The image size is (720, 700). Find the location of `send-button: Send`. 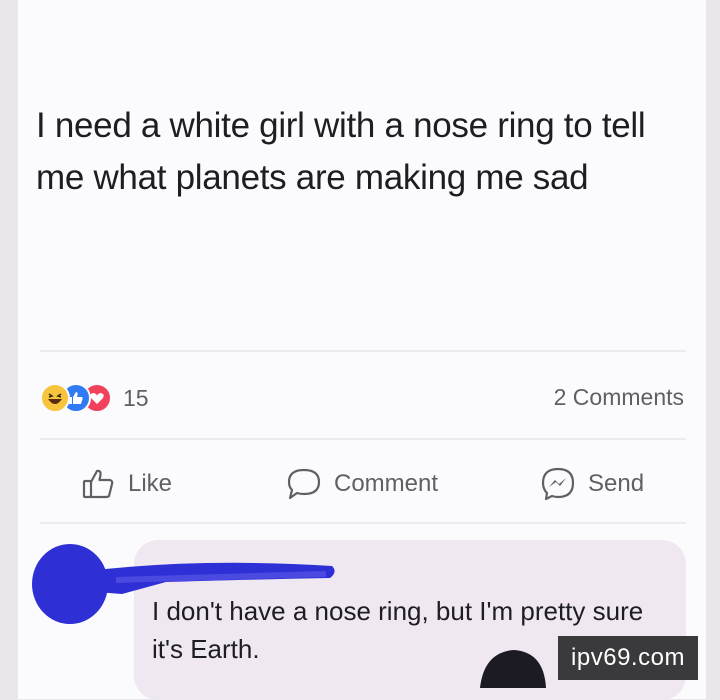

send-button: Send is located at coordinates (592, 484).